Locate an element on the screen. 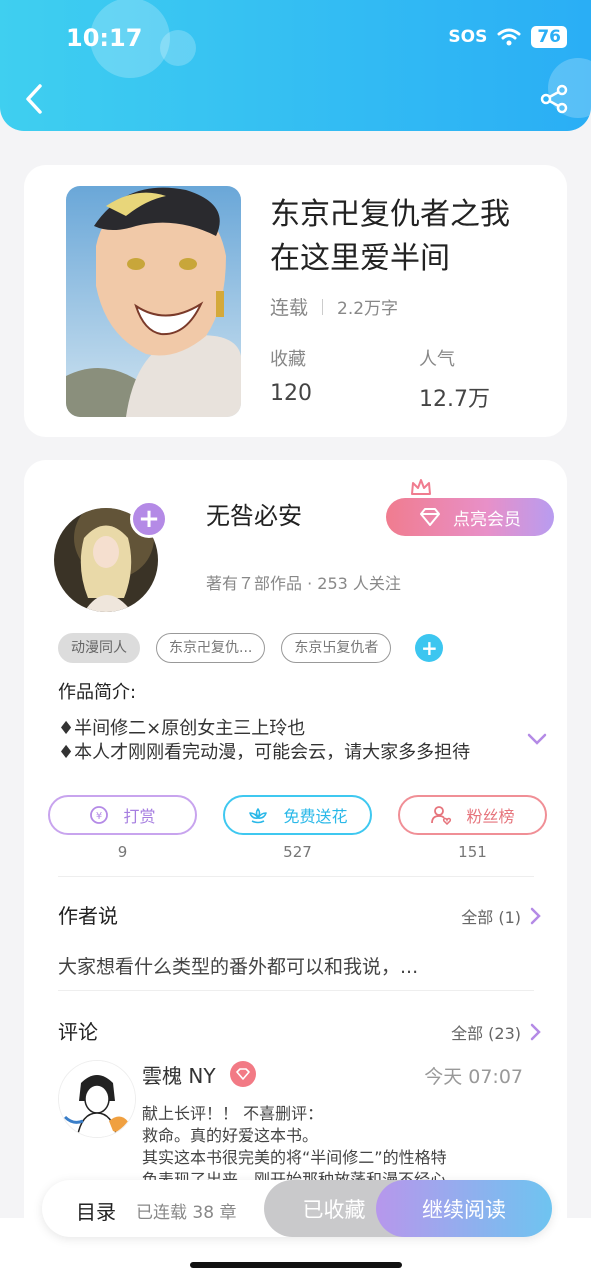 This screenshot has width=591, height=1280. chevron-down-icon is located at coordinates (537, 739).